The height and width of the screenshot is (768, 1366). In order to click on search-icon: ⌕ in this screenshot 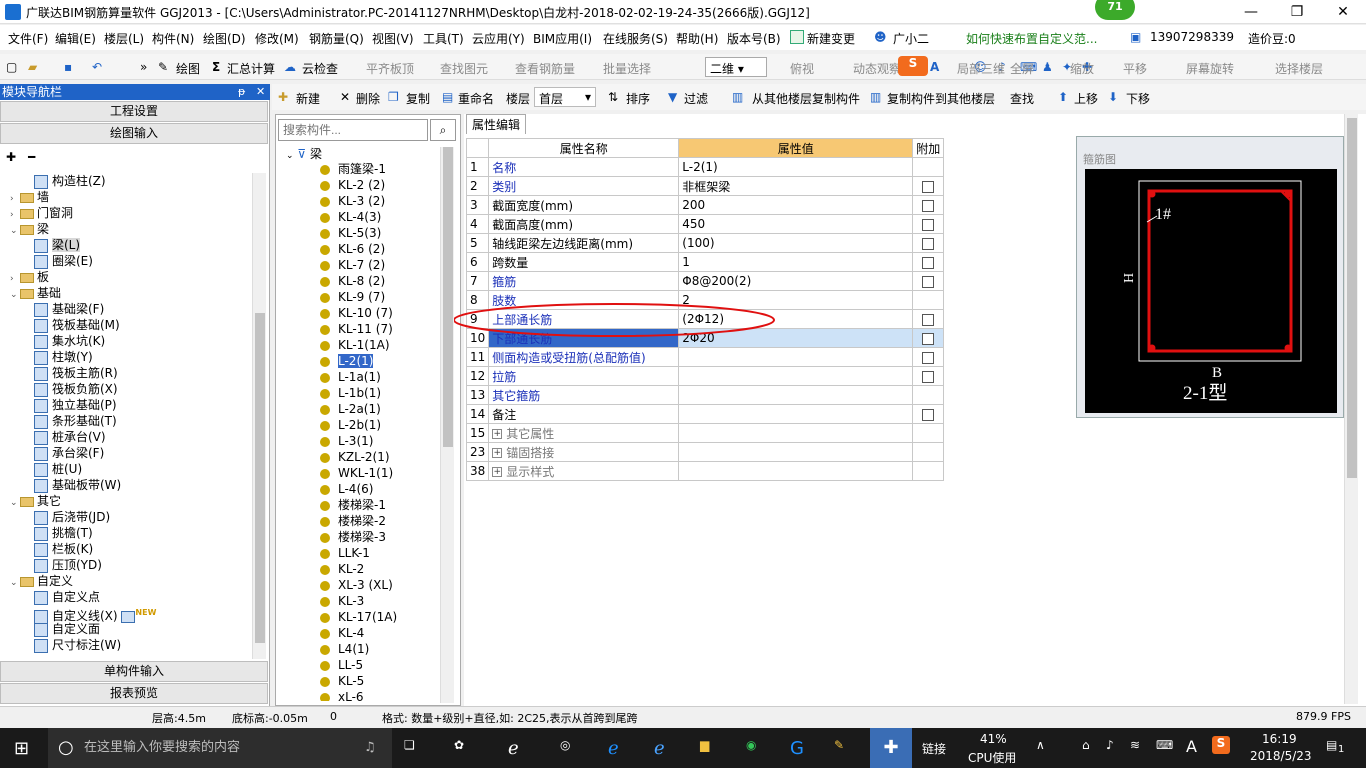, I will do `click(443, 130)`.